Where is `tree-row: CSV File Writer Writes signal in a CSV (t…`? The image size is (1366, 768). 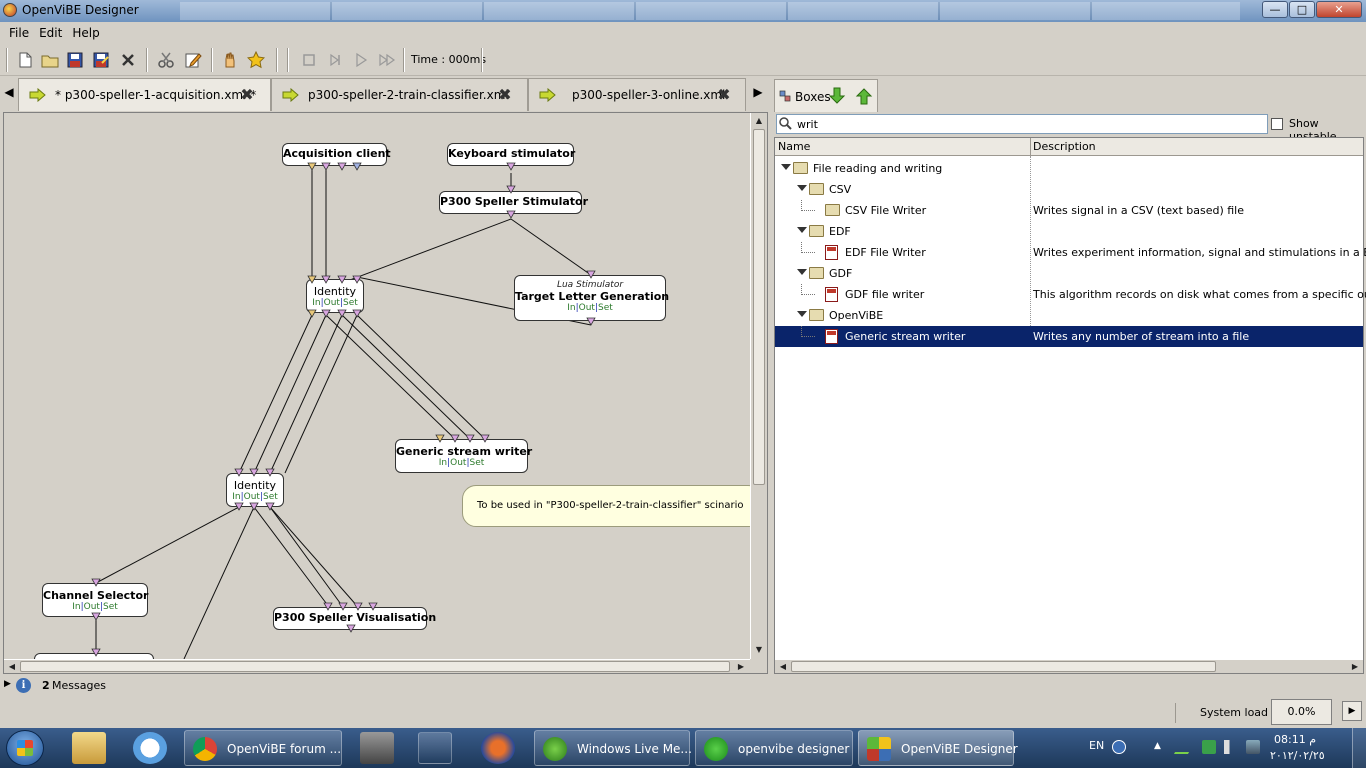
tree-row: CSV File Writer Writes signal in a CSV (t… is located at coordinates (1069, 210).